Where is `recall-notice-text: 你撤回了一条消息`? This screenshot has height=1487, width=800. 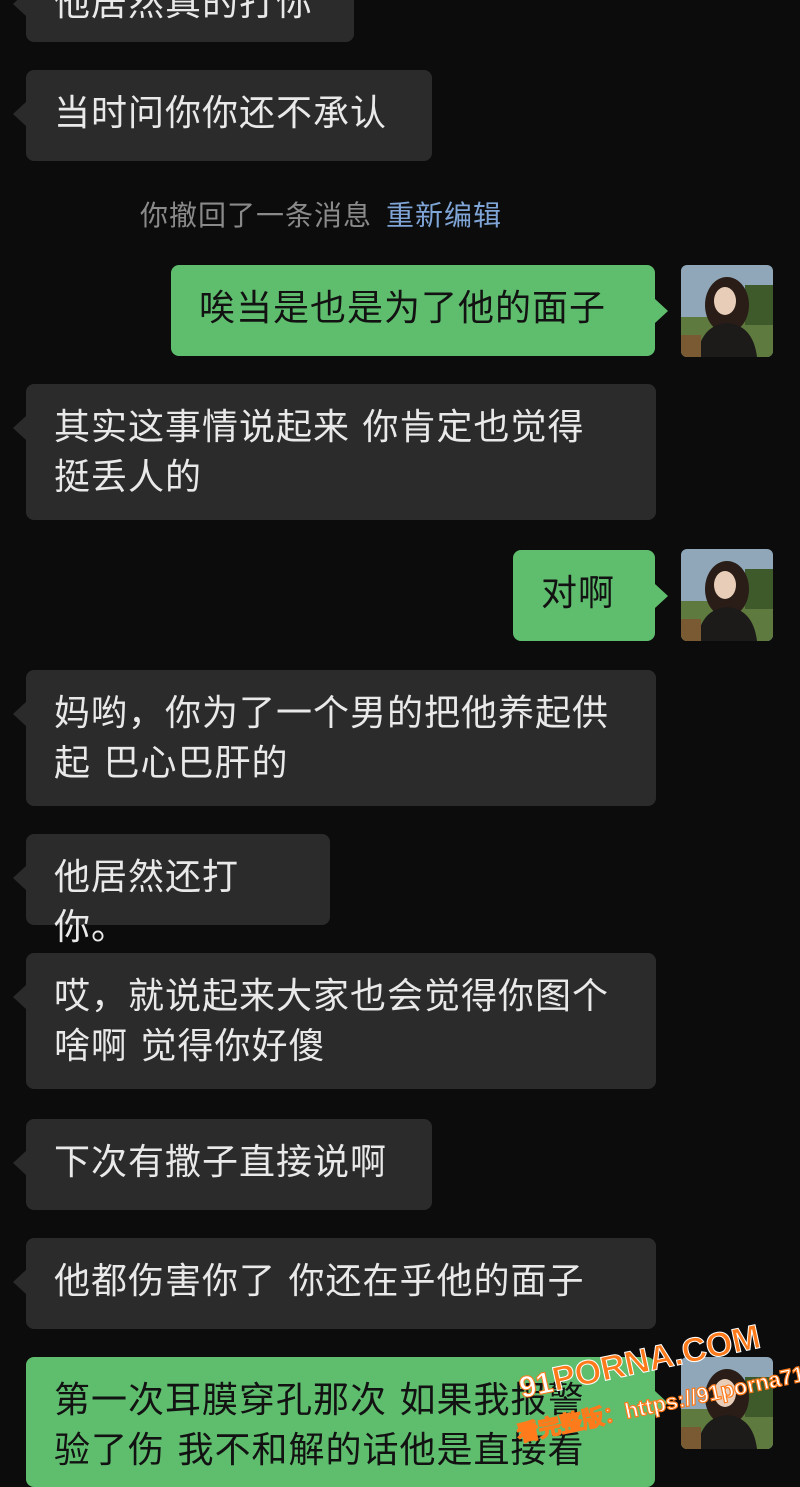 recall-notice-text: 你撤回了一条消息 is located at coordinates (256, 215).